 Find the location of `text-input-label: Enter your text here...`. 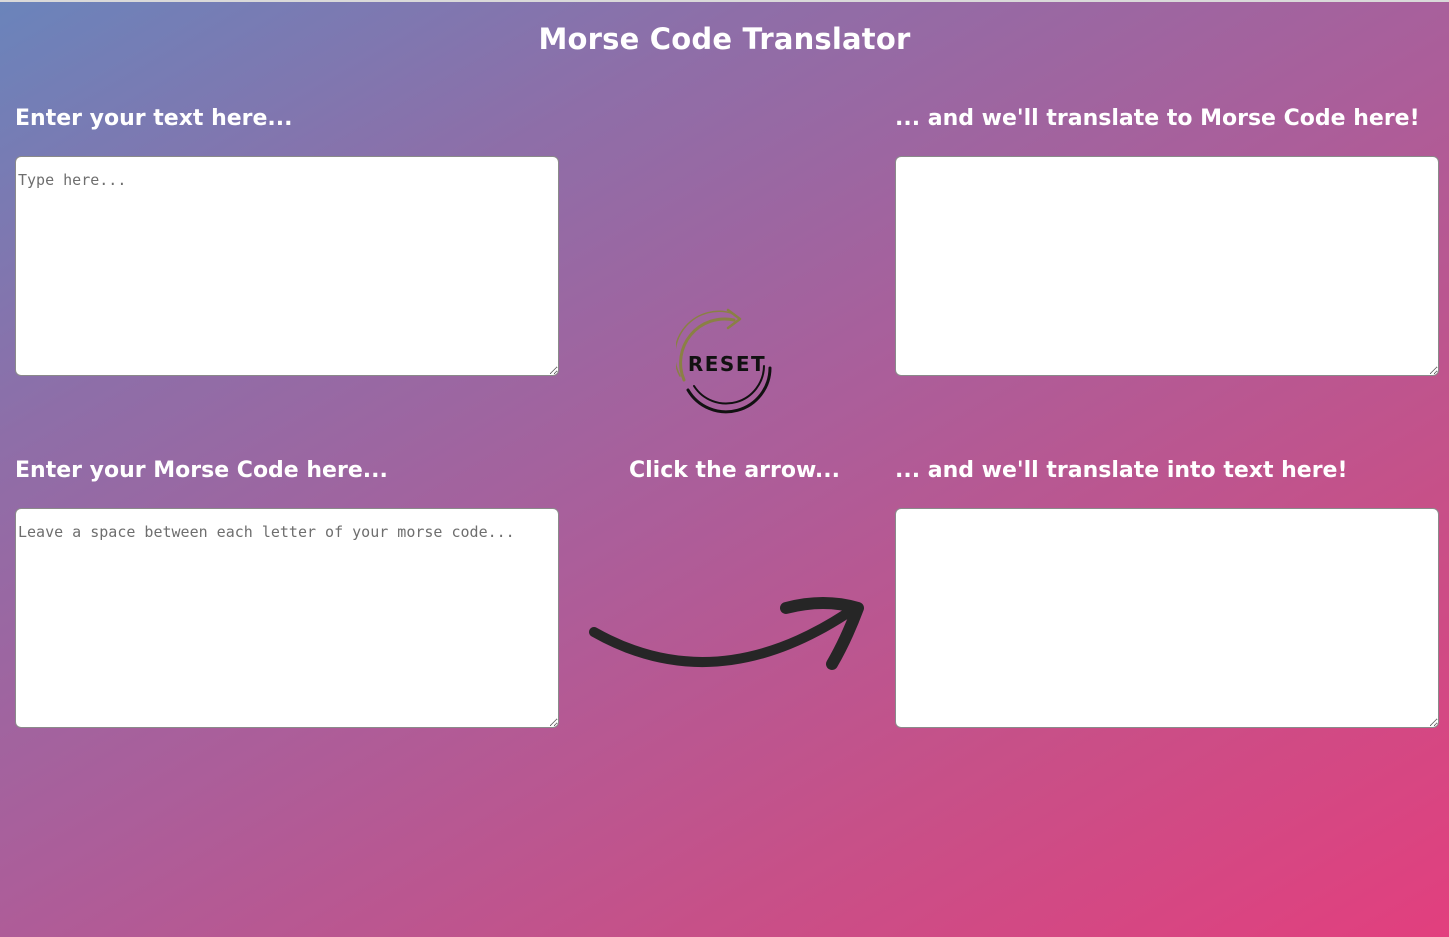

text-input-label: Enter your text here... is located at coordinates (154, 118).